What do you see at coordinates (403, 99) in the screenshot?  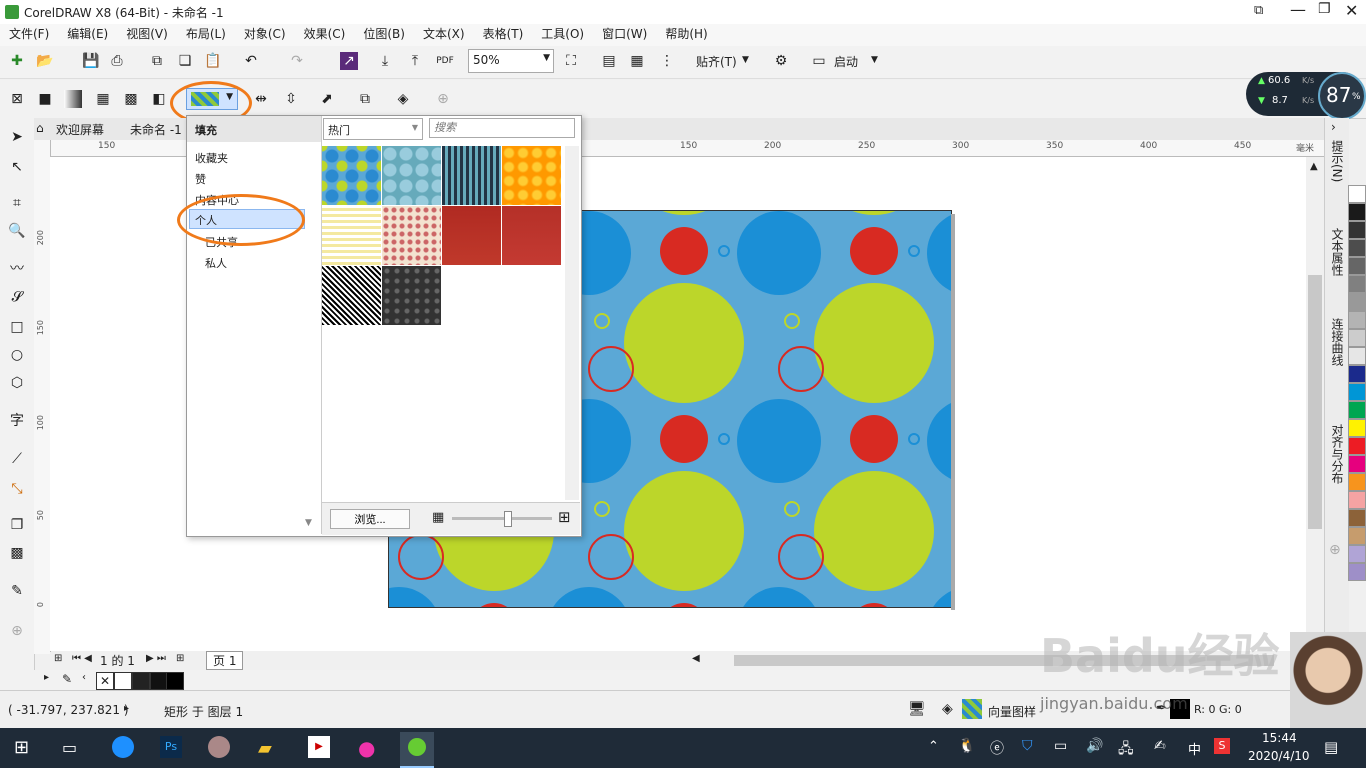 I see `edit-fill-icon: ◈` at bounding box center [403, 99].